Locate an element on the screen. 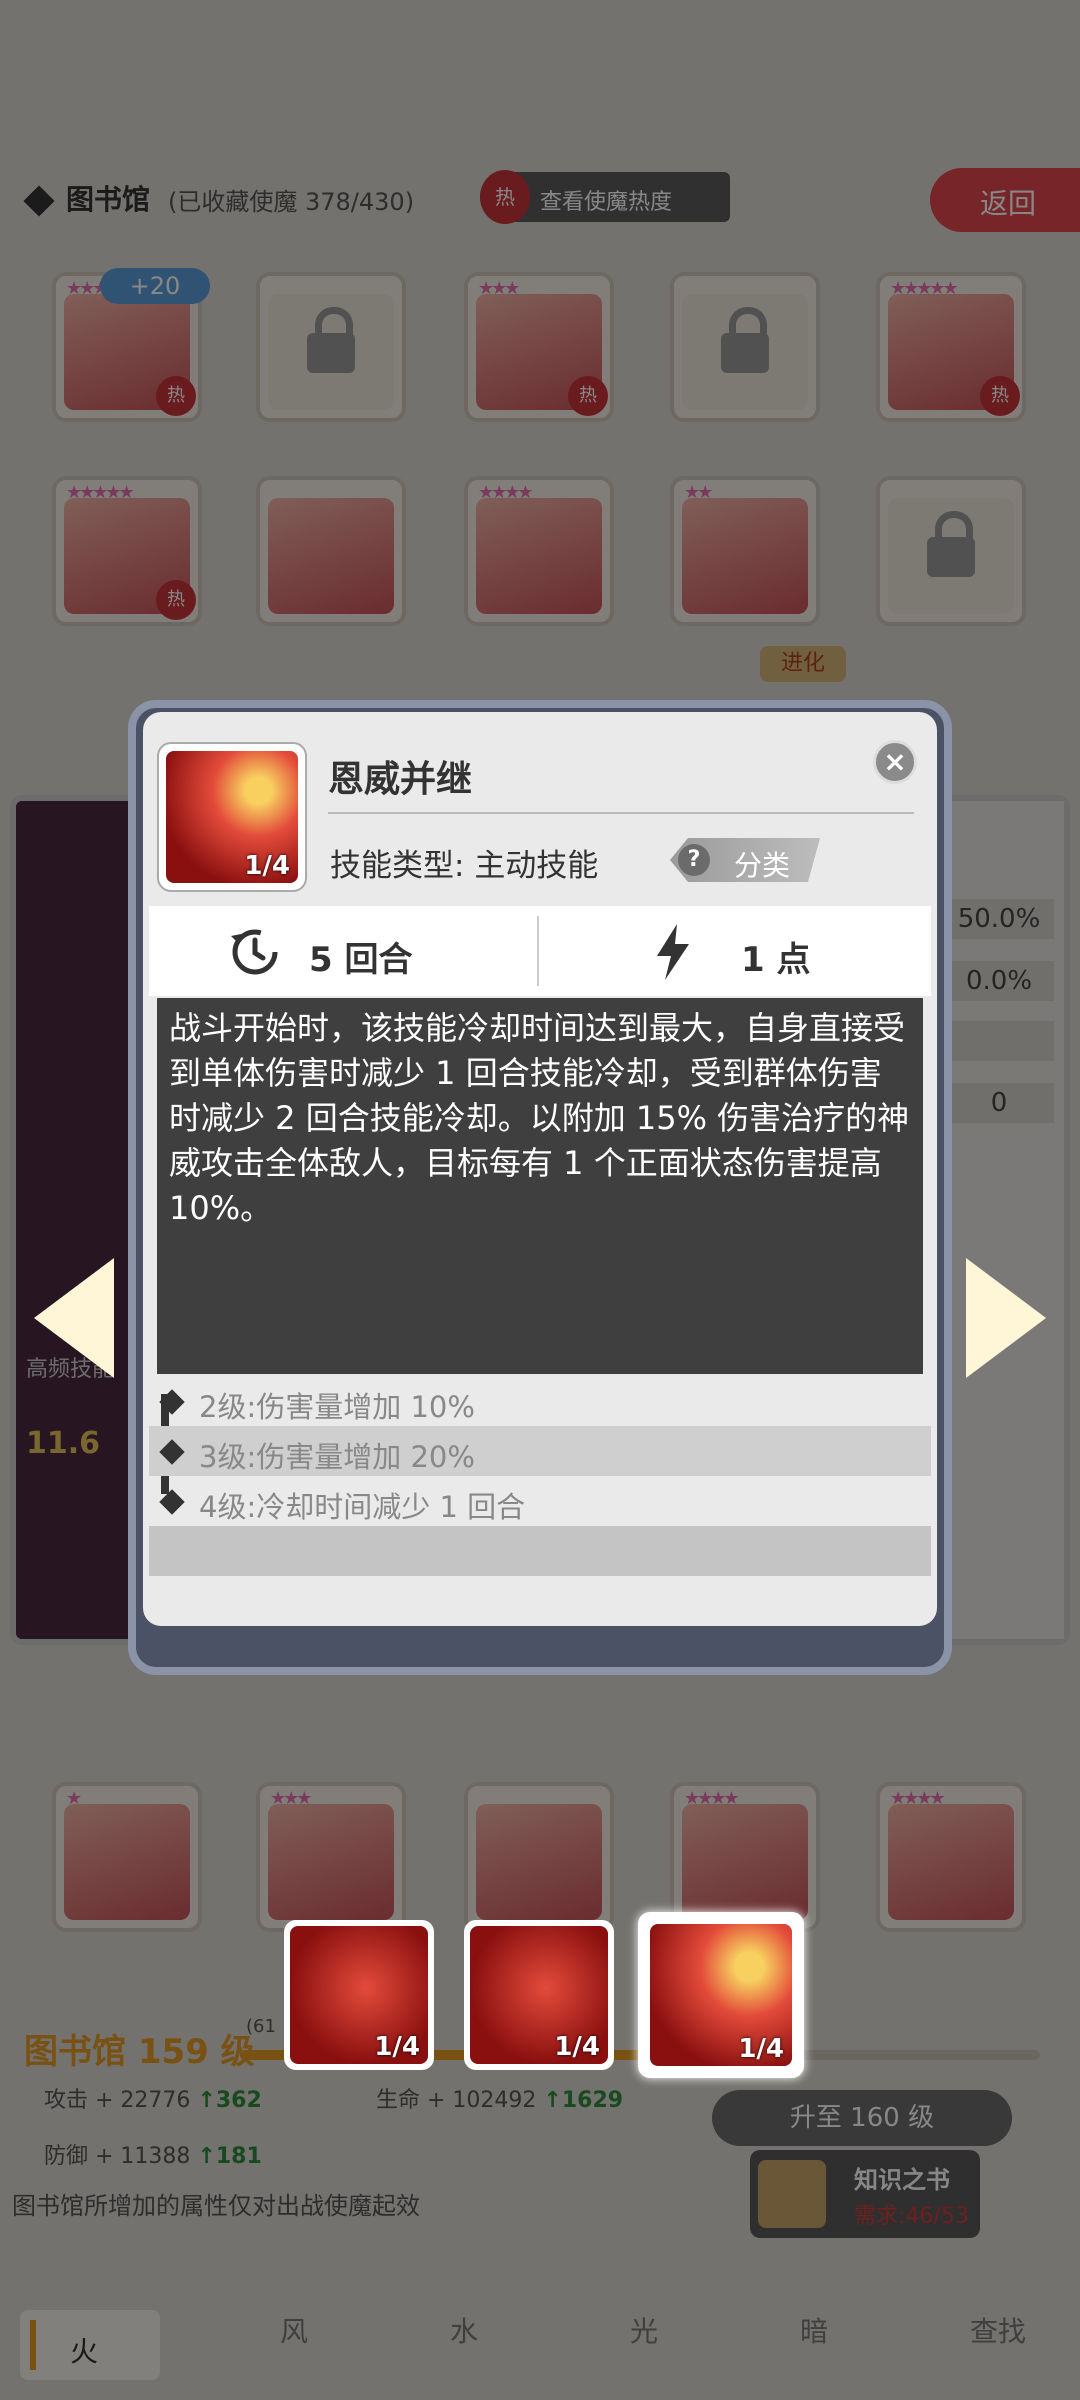  category-label: 分类 is located at coordinates (762, 865).